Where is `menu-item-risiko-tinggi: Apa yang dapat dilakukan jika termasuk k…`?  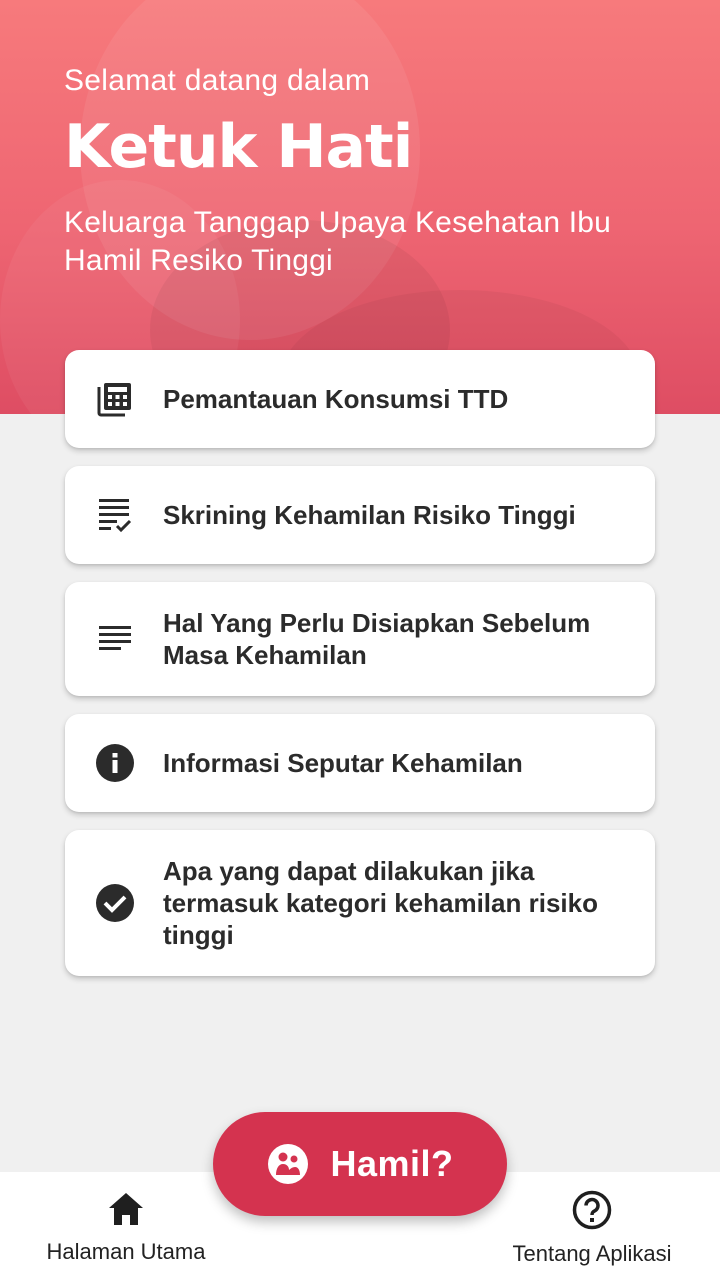 menu-item-risiko-tinggi: Apa yang dapat dilakukan jika termasuk k… is located at coordinates (360, 903).